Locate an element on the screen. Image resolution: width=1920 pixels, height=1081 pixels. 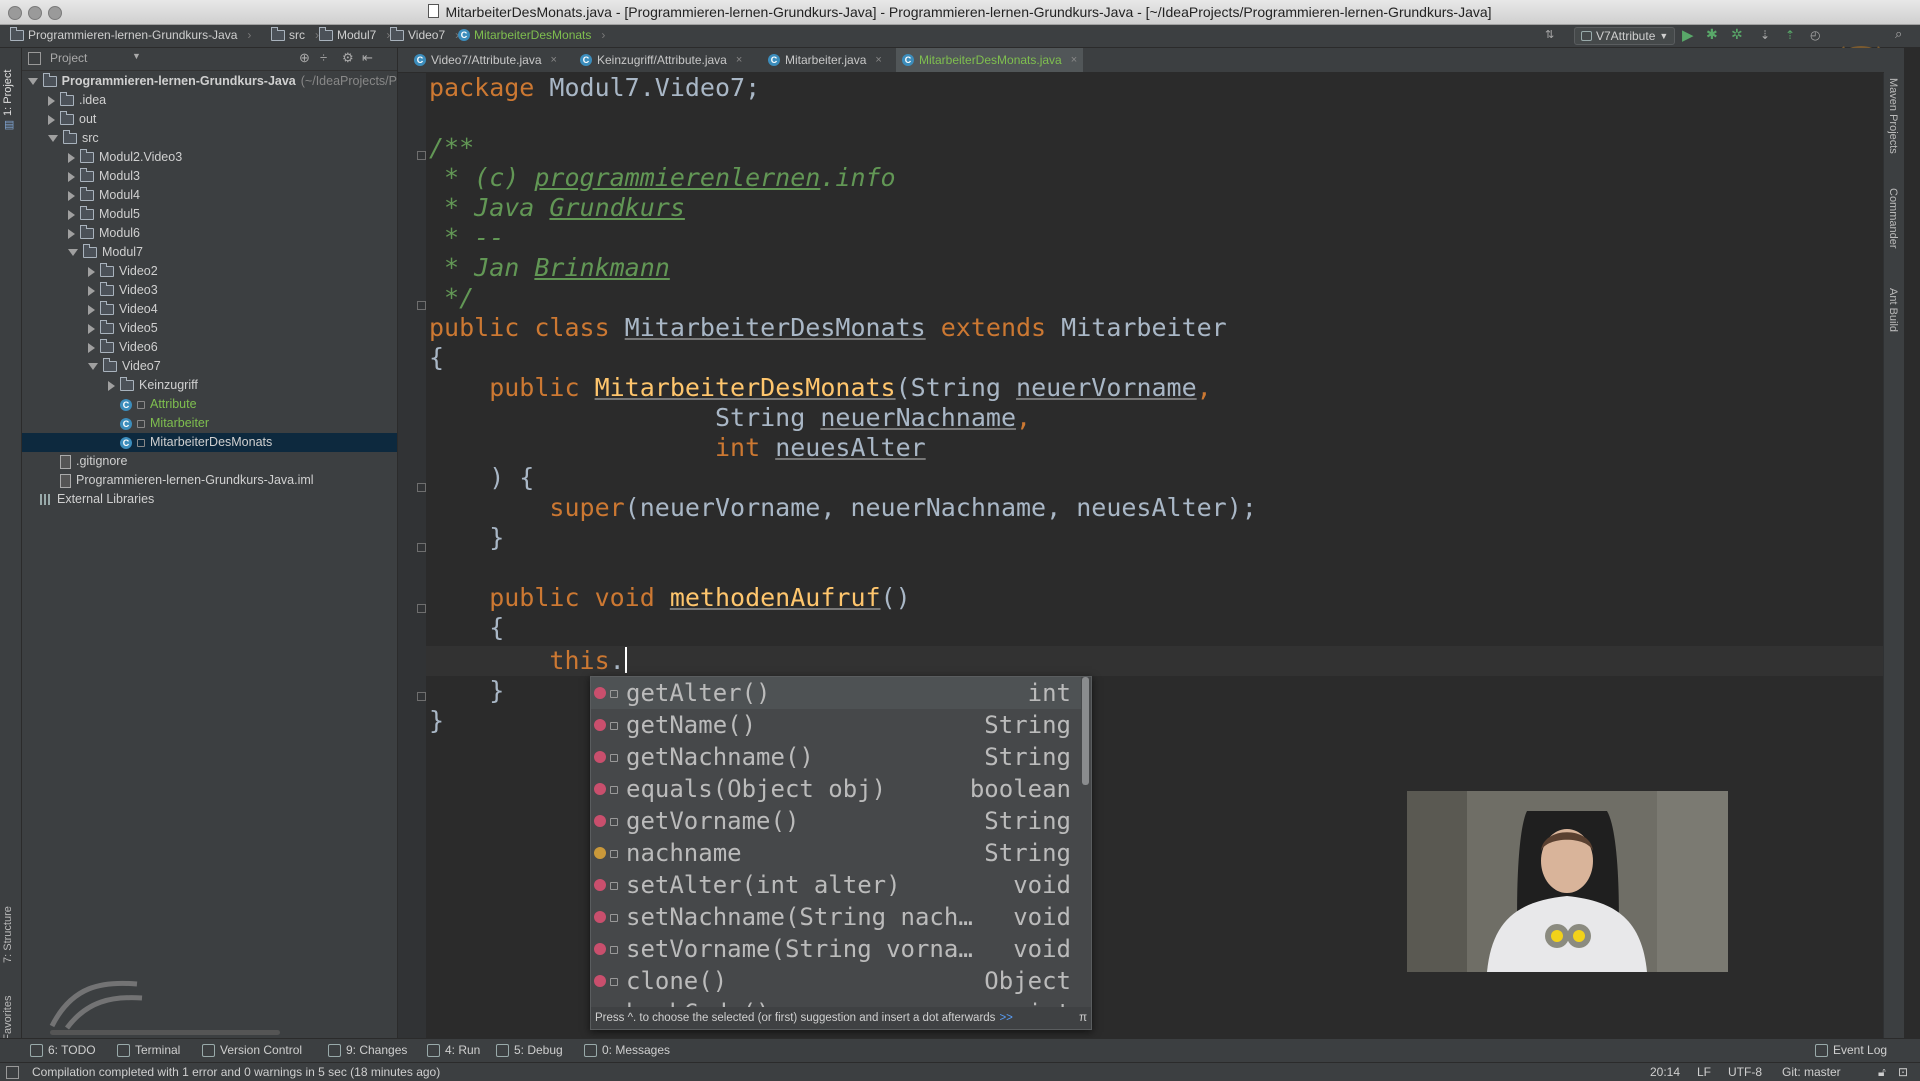
tree-item: .gitignore is located at coordinates (209, 461).